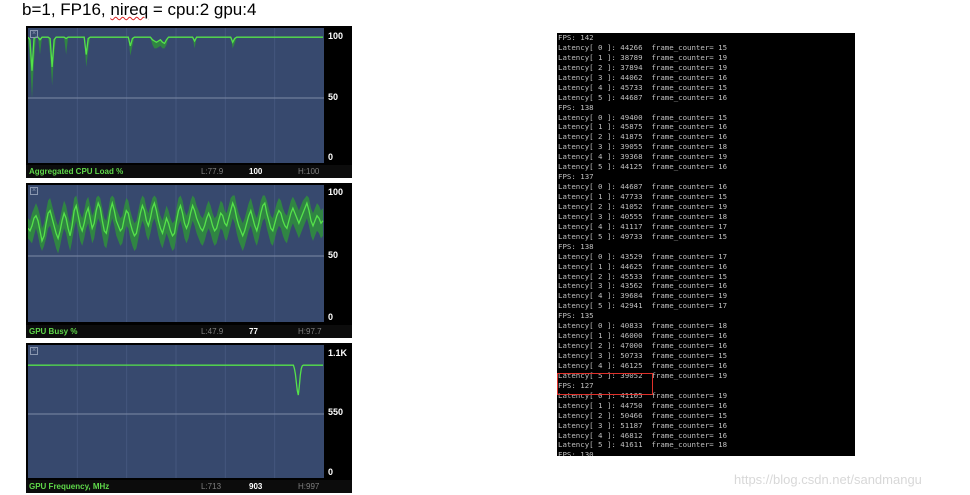 The height and width of the screenshot is (495, 970). What do you see at coordinates (643, 127) in the screenshot?
I see `console-line: Latency[ 1 ]: 45875 frame_counter= 16` at bounding box center [643, 127].